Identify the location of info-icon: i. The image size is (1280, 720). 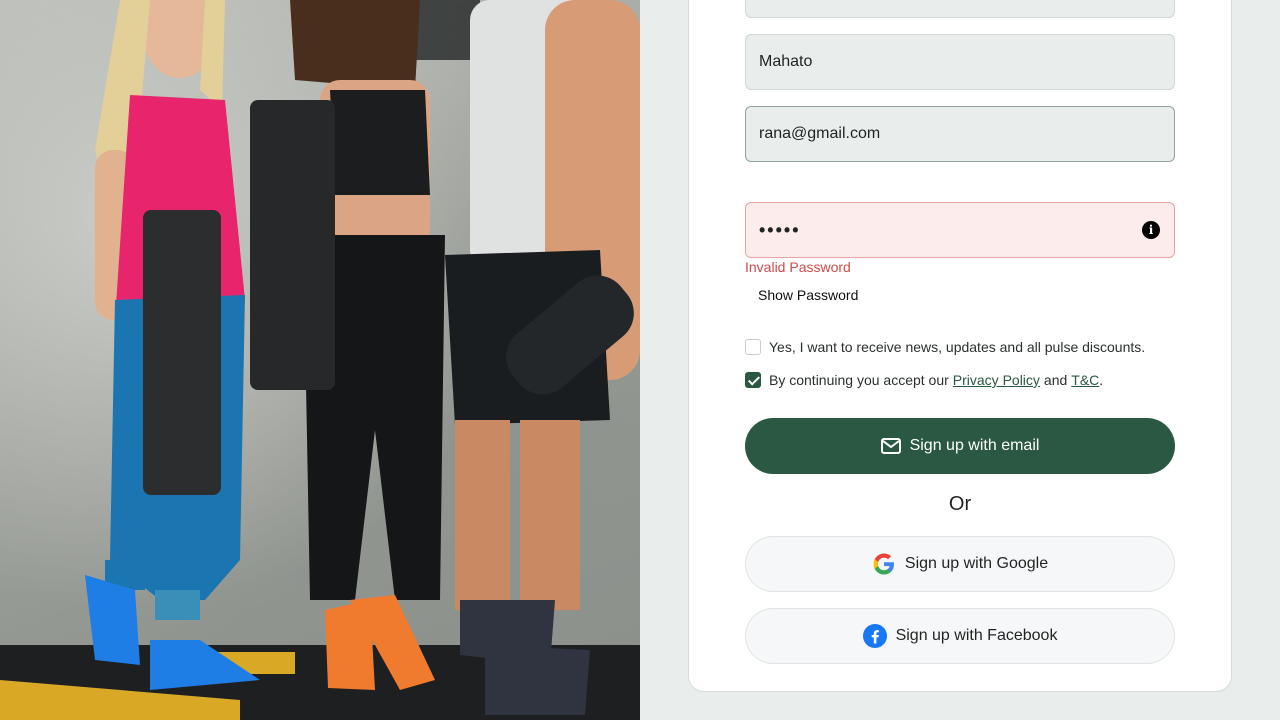
(1151, 230).